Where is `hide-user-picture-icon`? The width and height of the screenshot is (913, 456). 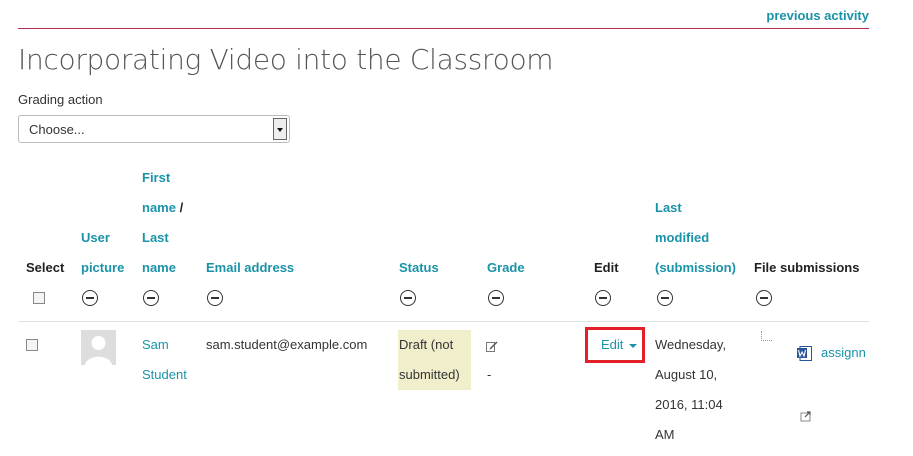 hide-user-picture-icon is located at coordinates (90, 298).